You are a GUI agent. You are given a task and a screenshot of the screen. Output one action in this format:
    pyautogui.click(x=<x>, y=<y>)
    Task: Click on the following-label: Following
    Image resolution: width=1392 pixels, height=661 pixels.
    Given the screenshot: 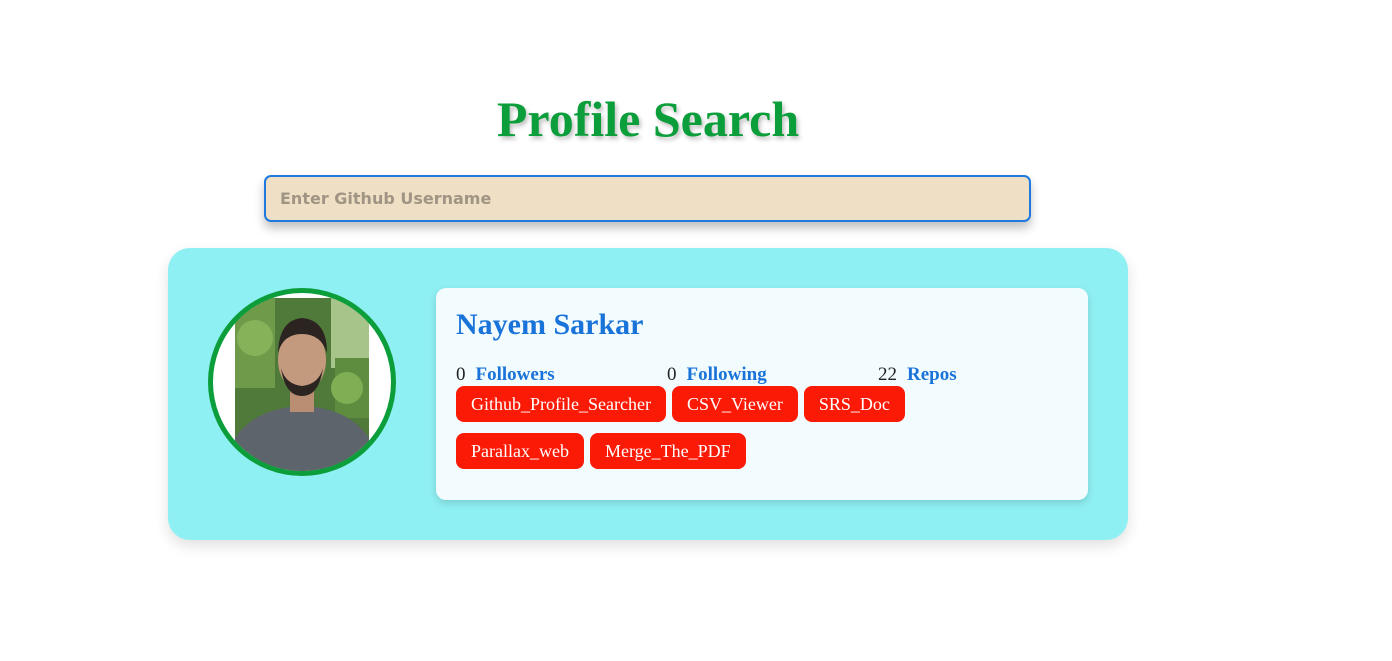 What is the action you would take?
    pyautogui.click(x=726, y=374)
    